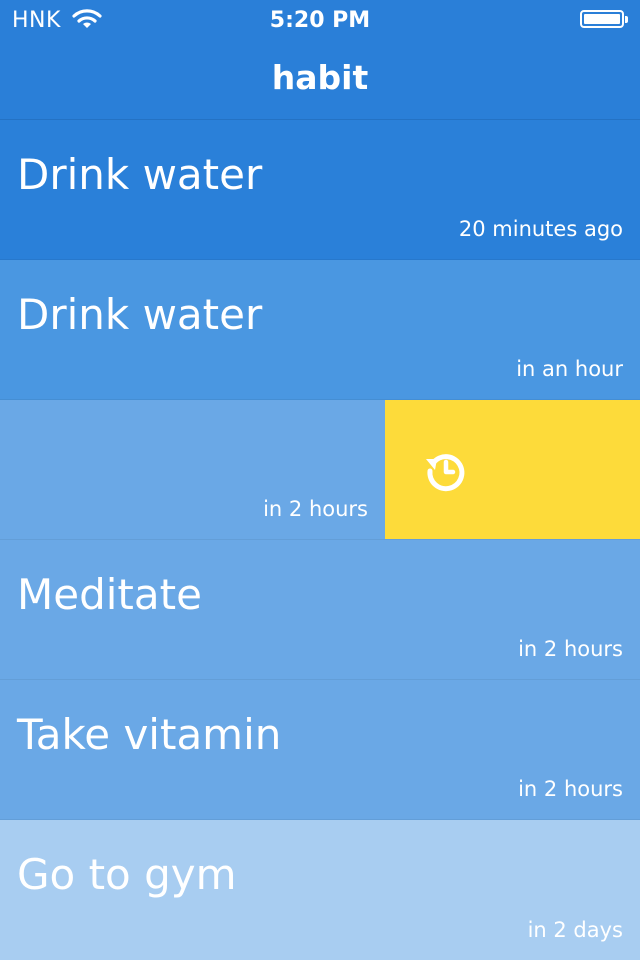  I want to click on habit-time: in an hour, so click(569, 369).